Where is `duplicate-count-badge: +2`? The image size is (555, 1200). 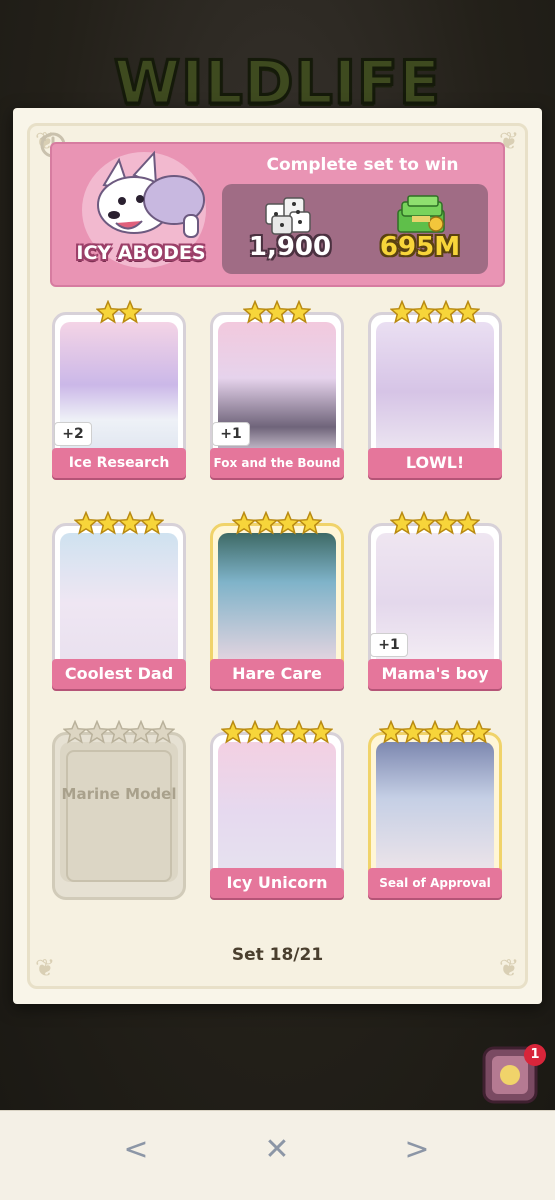 duplicate-count-badge: +2 is located at coordinates (73, 434).